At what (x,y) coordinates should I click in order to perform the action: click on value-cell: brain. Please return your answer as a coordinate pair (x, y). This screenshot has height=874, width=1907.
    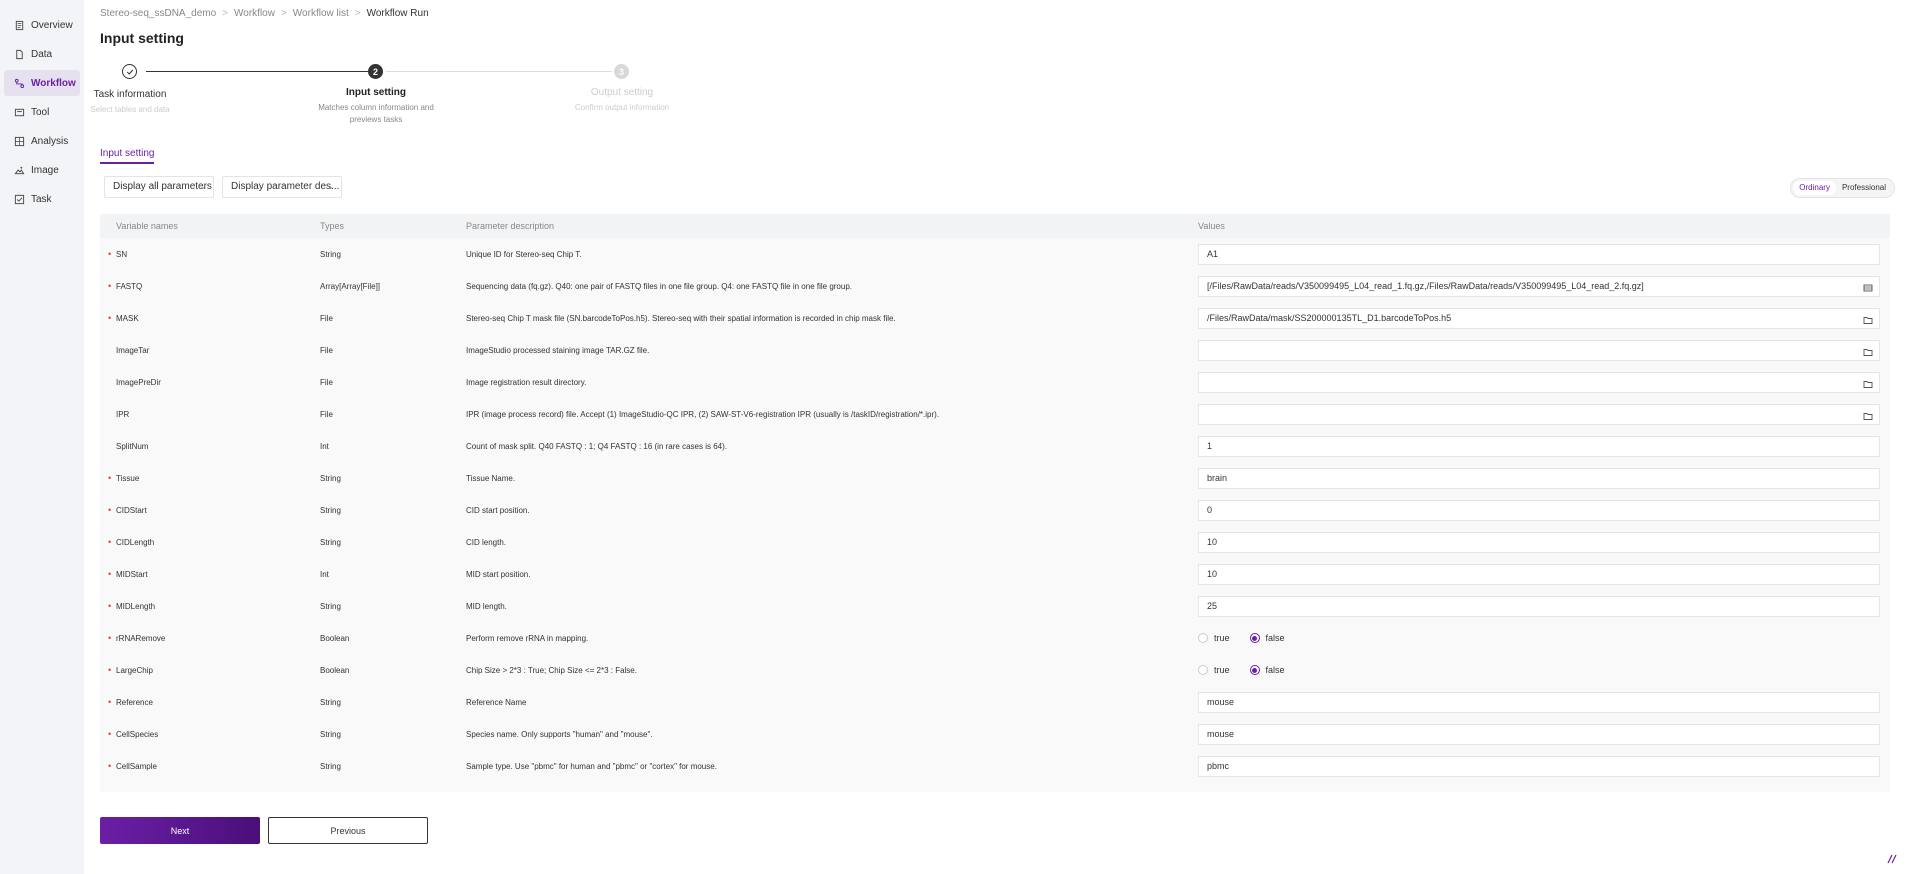
    Looking at the image, I should click on (1544, 478).